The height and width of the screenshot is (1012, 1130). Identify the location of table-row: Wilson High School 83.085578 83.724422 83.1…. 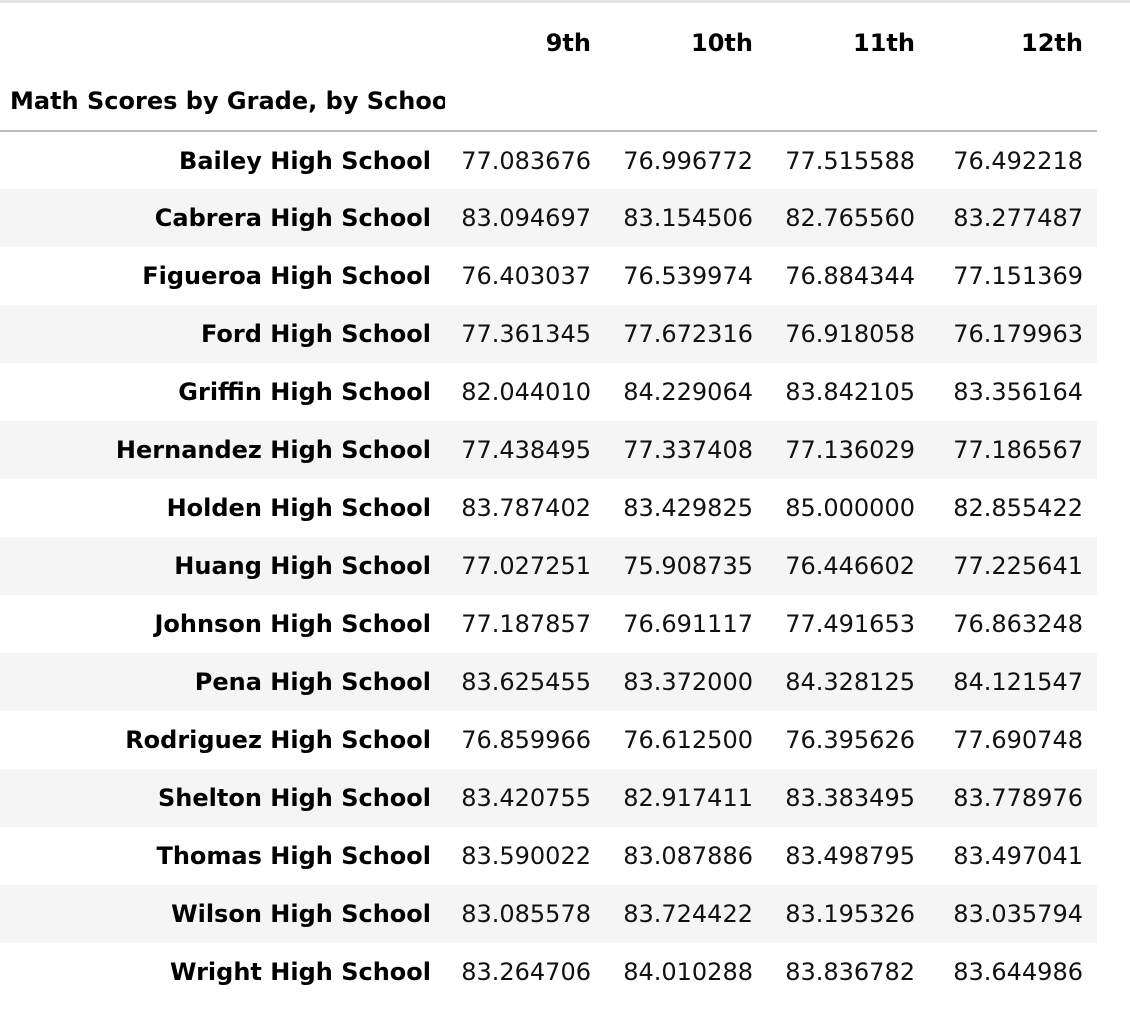
(548, 914).